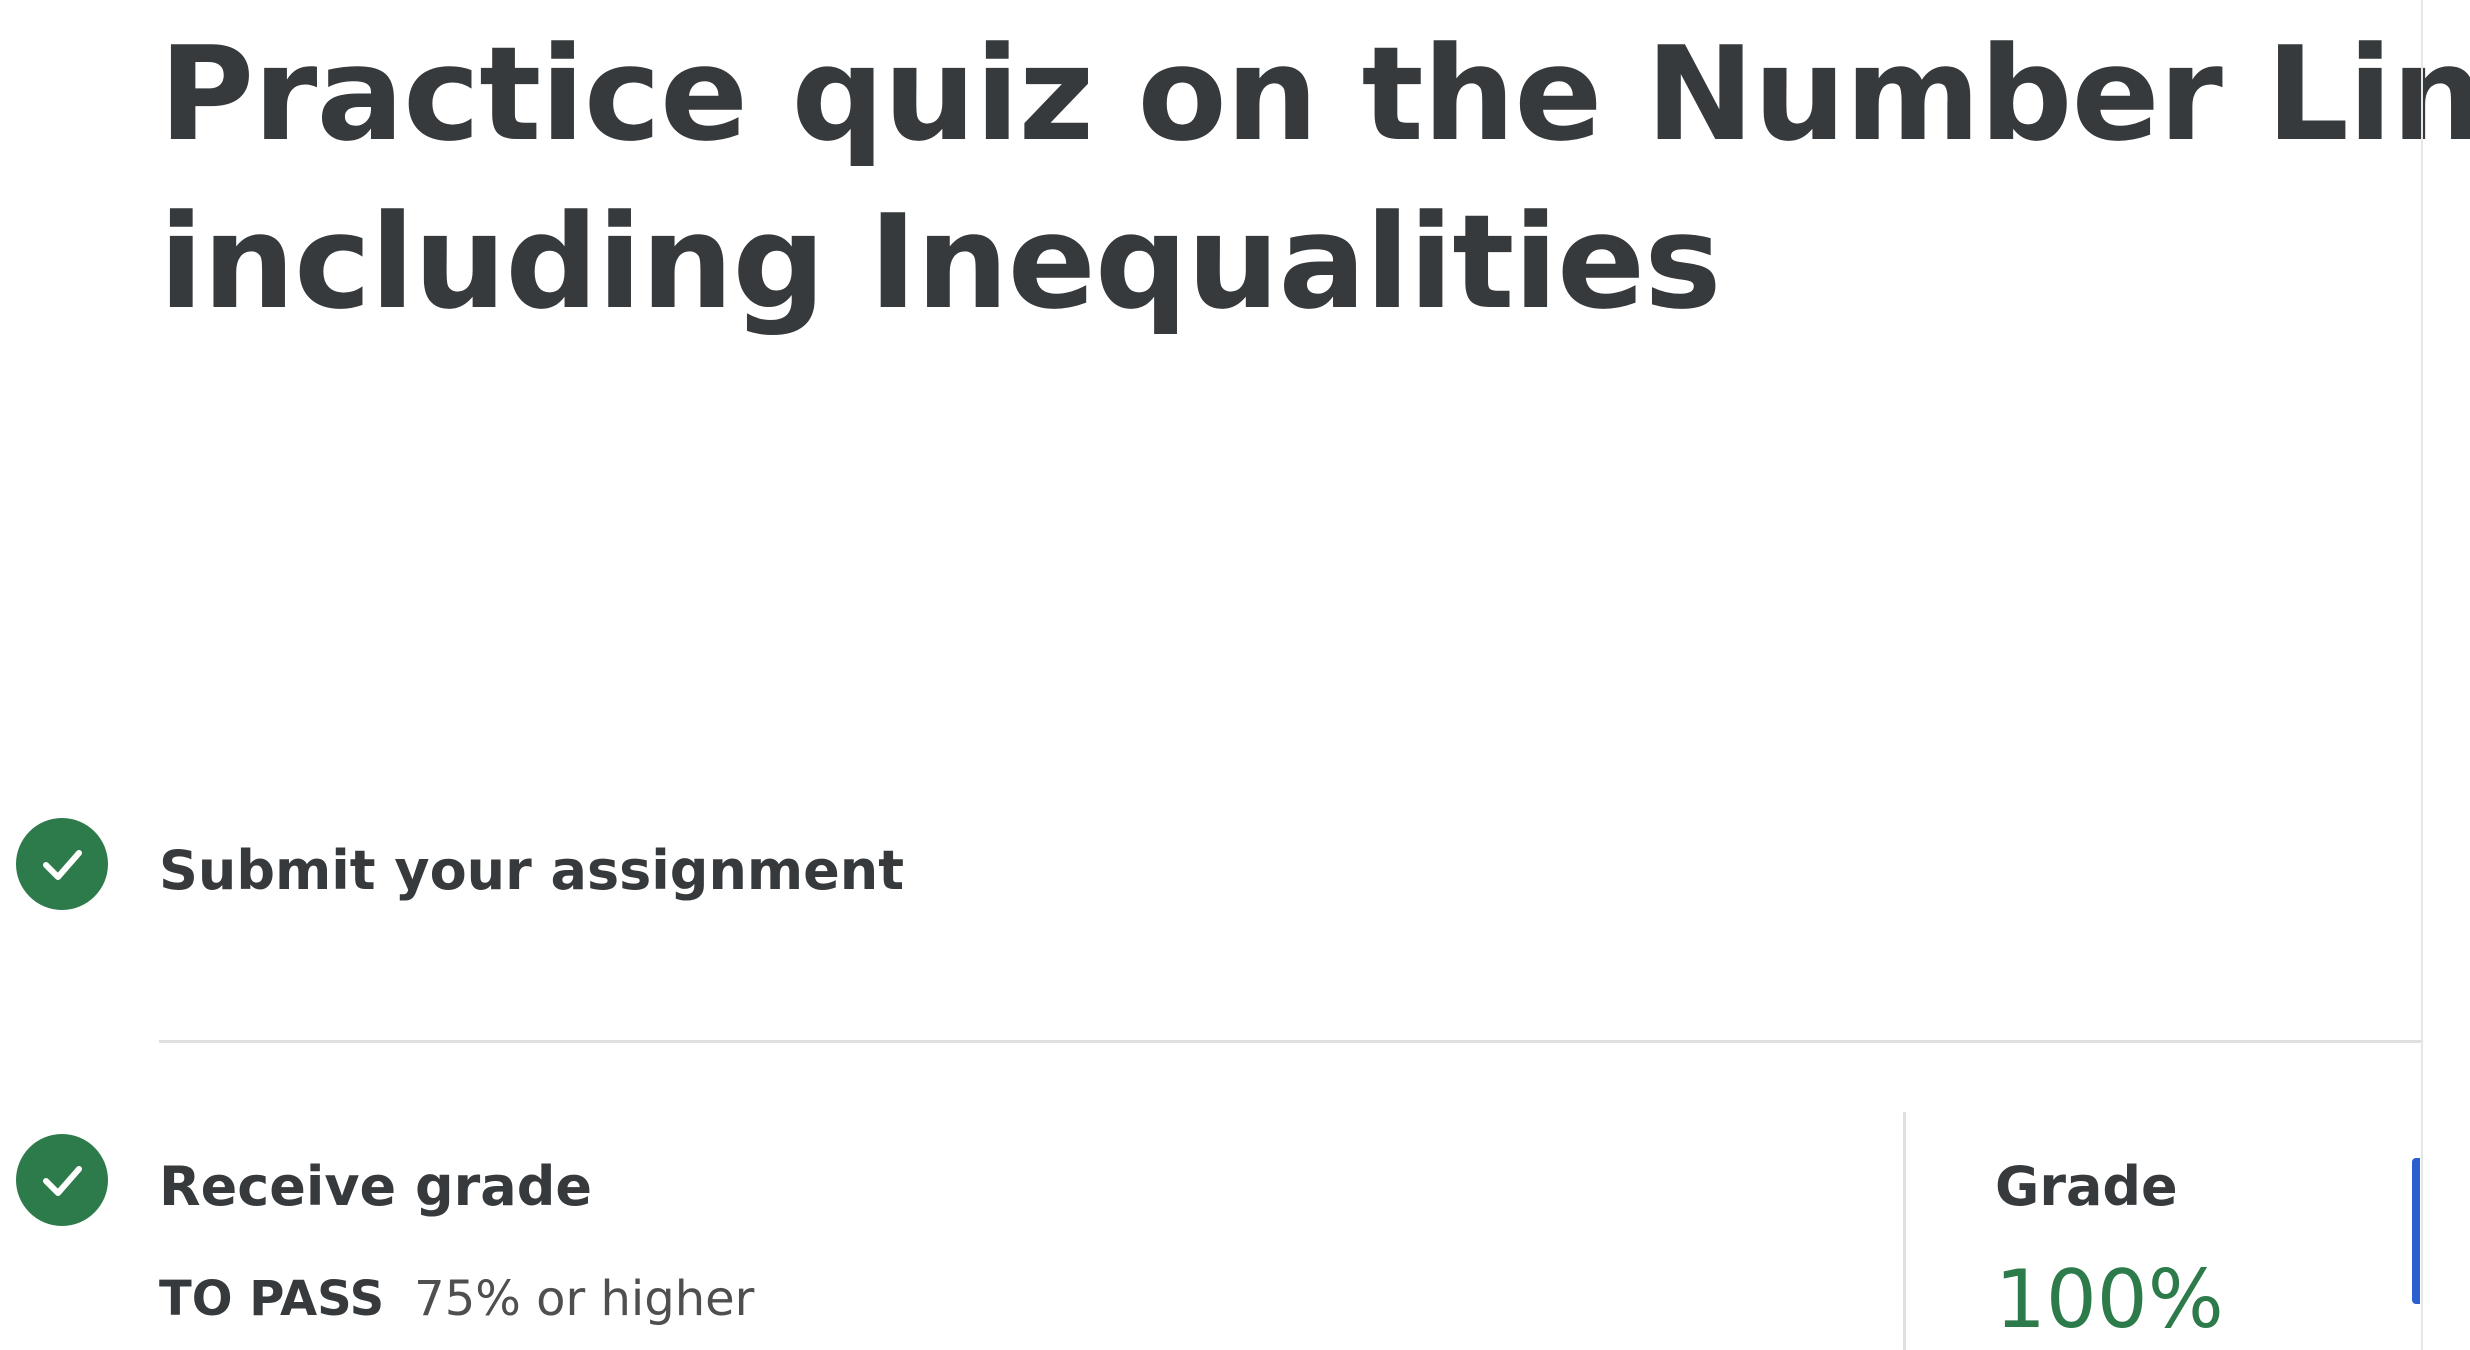 This screenshot has height=1350, width=2470. I want to click on section-divider, so click(1290, 1041).